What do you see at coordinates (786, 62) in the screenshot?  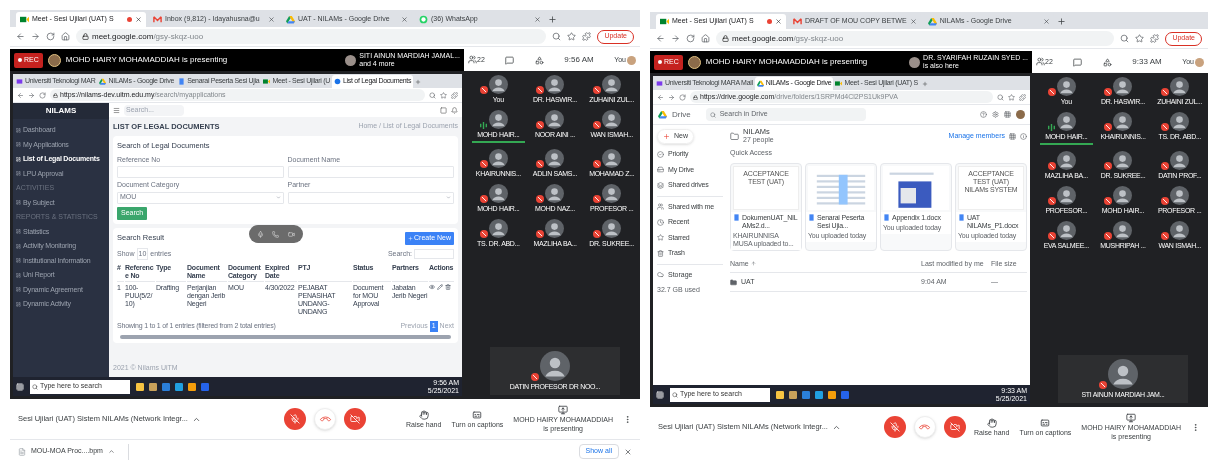 I see `presenter-text: MOHD HAIRY MOHAMADDIAH is presenting` at bounding box center [786, 62].